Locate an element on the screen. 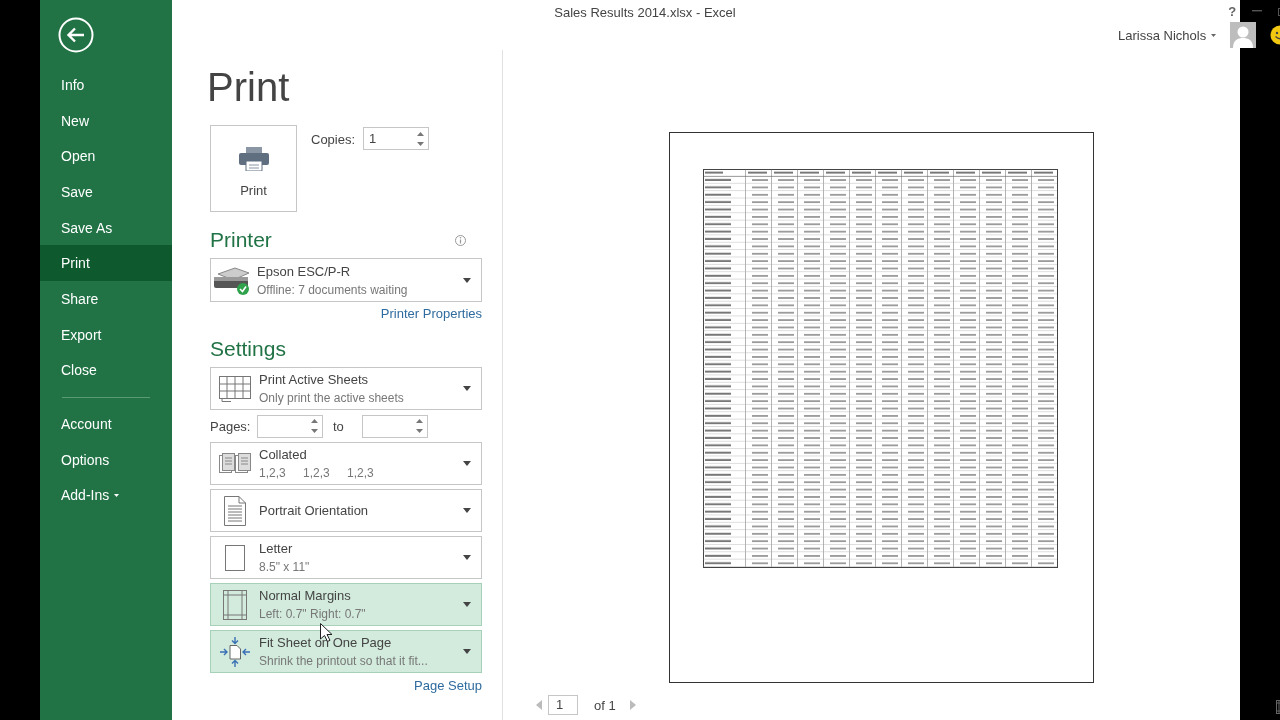  nav-item: Print is located at coordinates (106, 263).